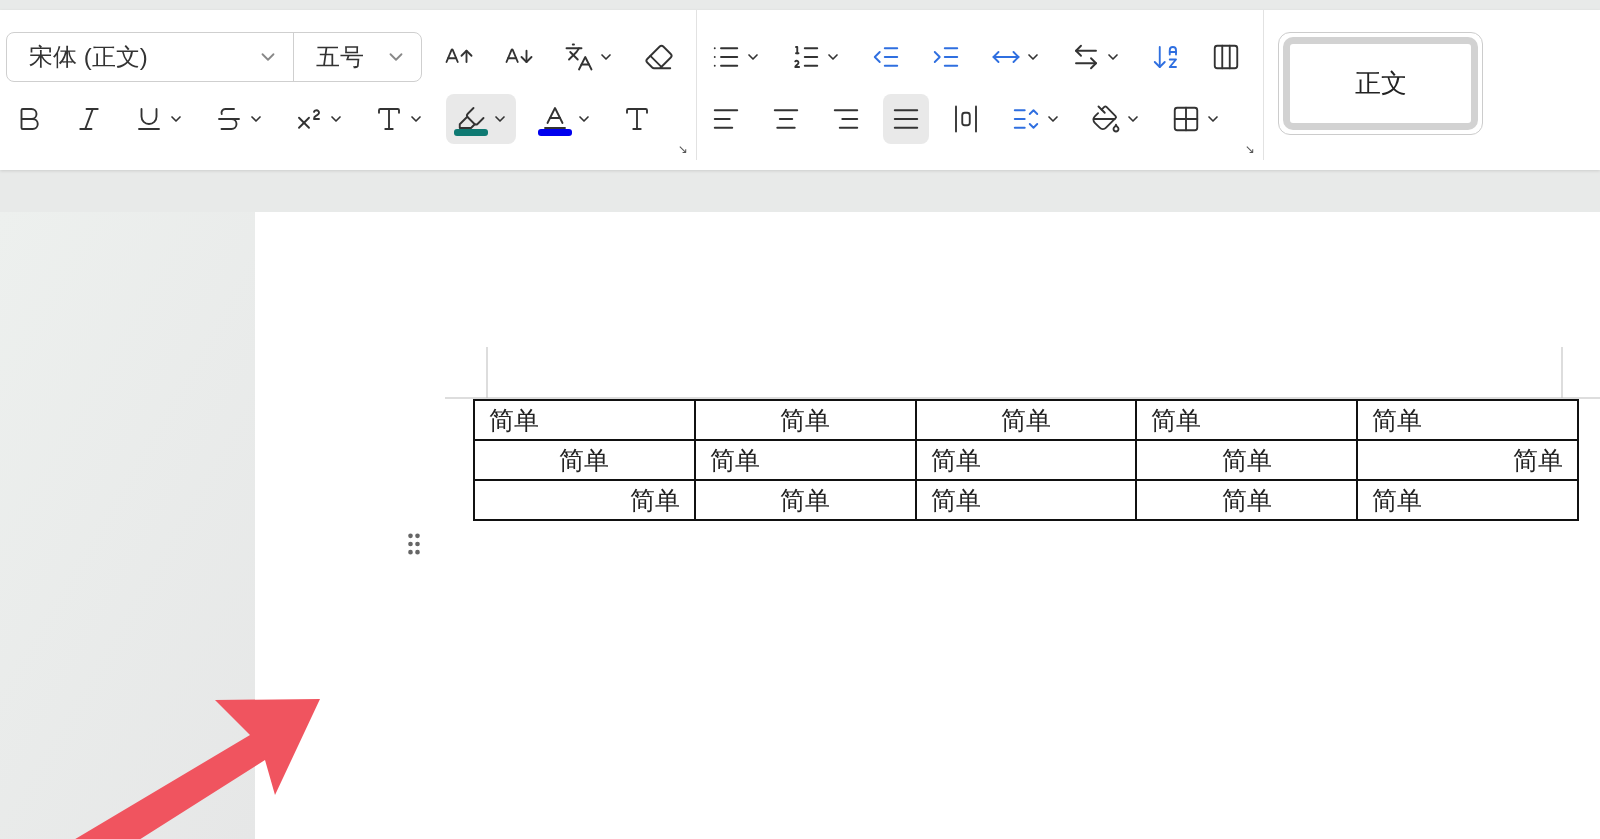 The height and width of the screenshot is (839, 1600). I want to click on size-select: 五号, so click(357, 57).